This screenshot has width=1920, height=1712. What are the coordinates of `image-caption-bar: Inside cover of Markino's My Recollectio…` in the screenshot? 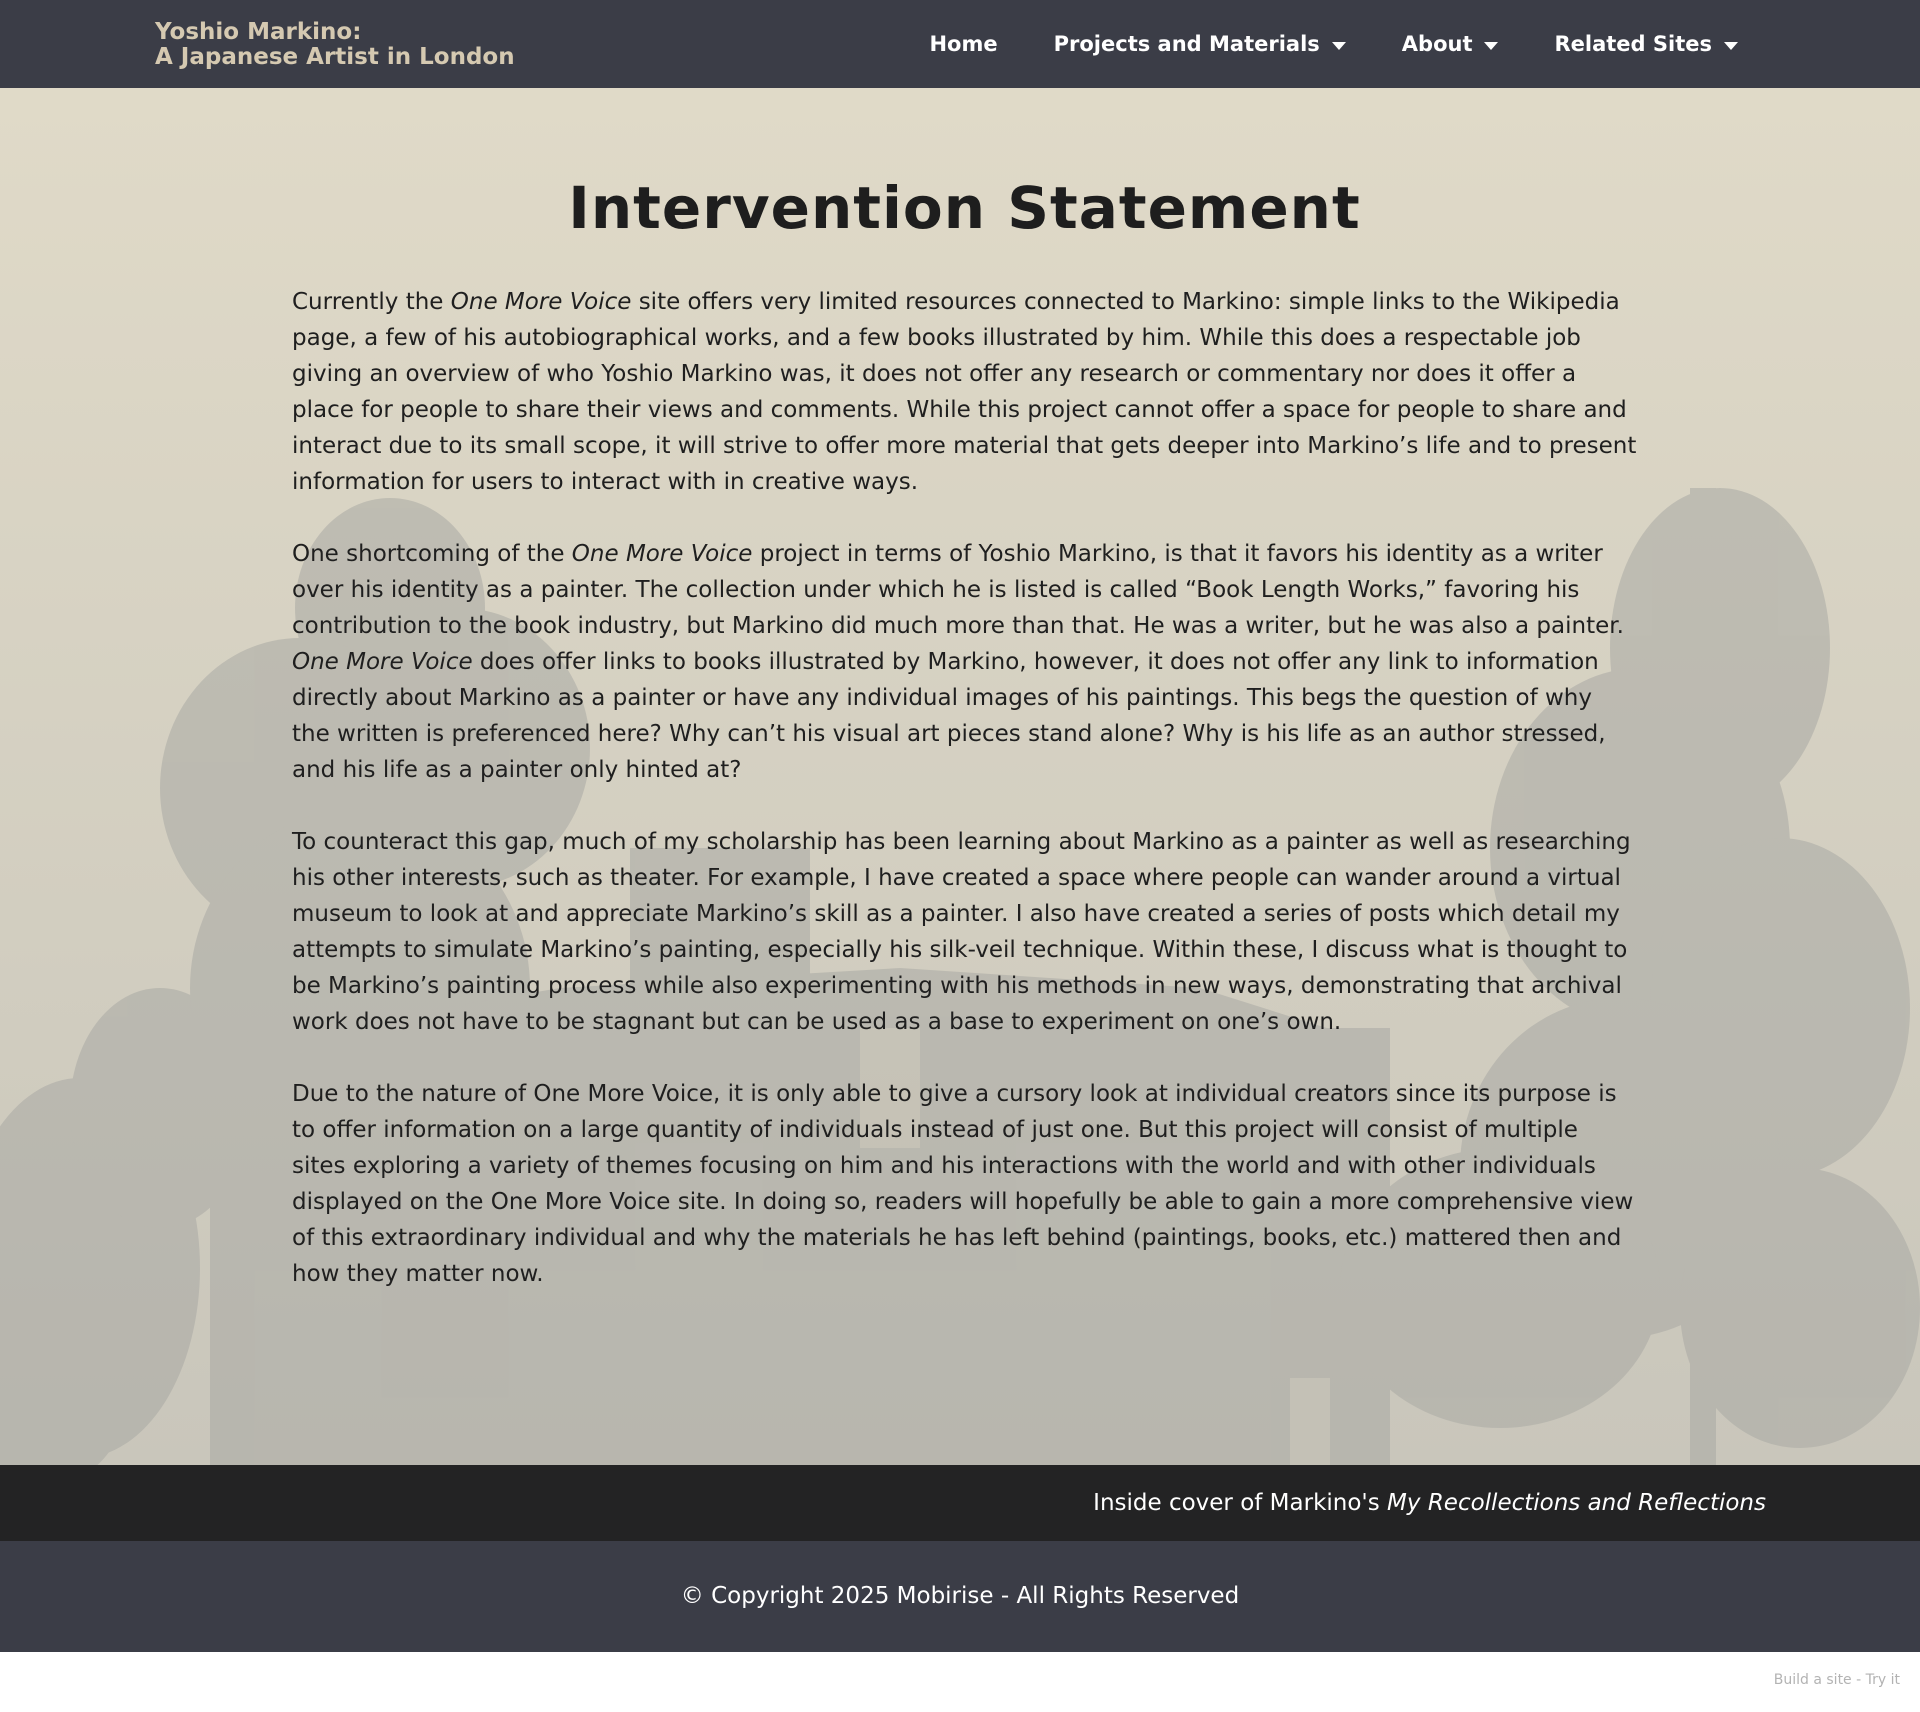 It's located at (960, 1503).